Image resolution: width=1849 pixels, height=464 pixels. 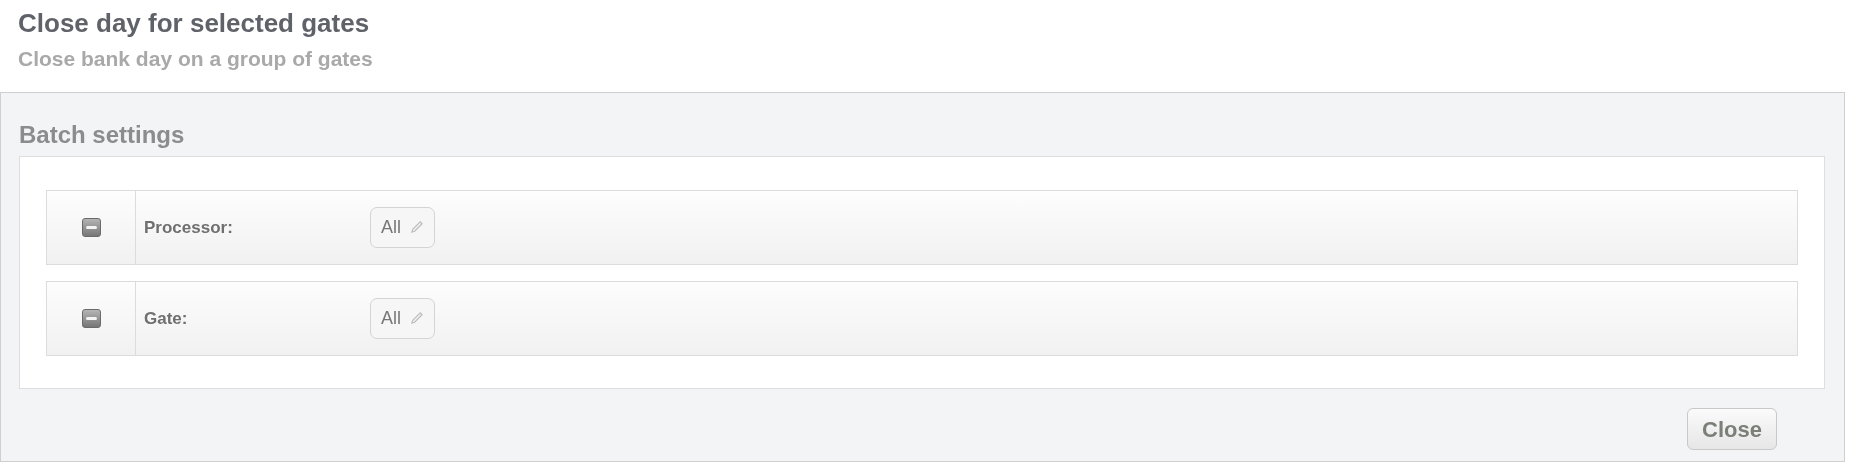 What do you see at coordinates (188, 227) in the screenshot?
I see `setting-label: Processor:` at bounding box center [188, 227].